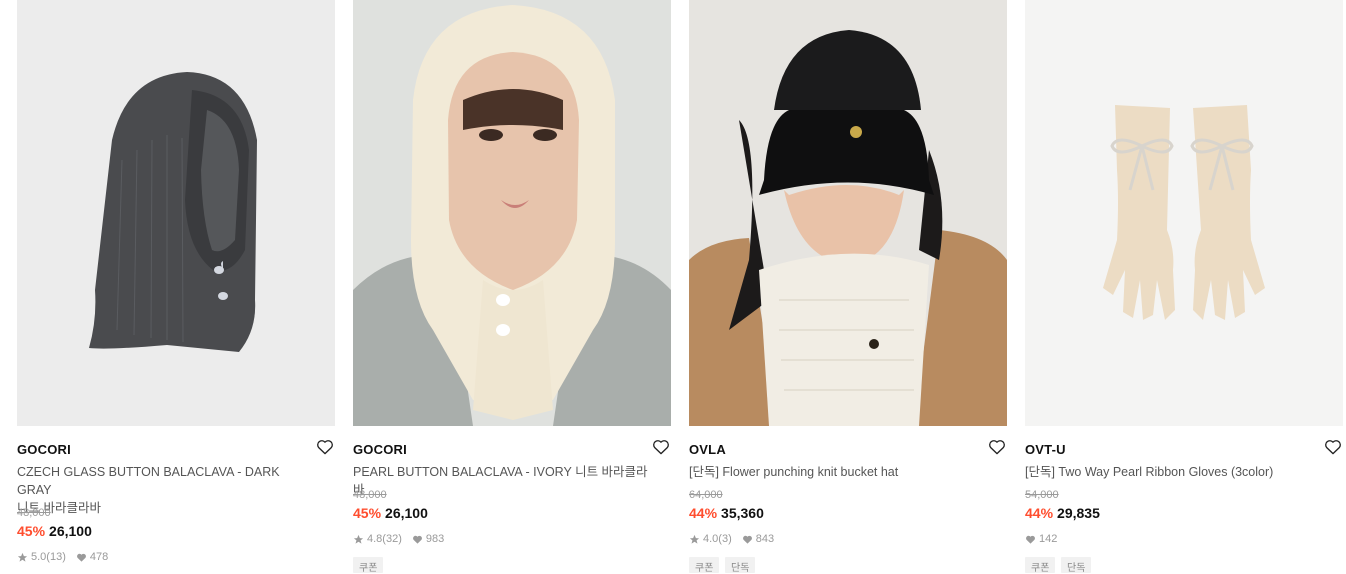 The height and width of the screenshot is (574, 1346). Describe the element at coordinates (1078, 513) in the screenshot. I see `sale-price: 29,835` at that location.